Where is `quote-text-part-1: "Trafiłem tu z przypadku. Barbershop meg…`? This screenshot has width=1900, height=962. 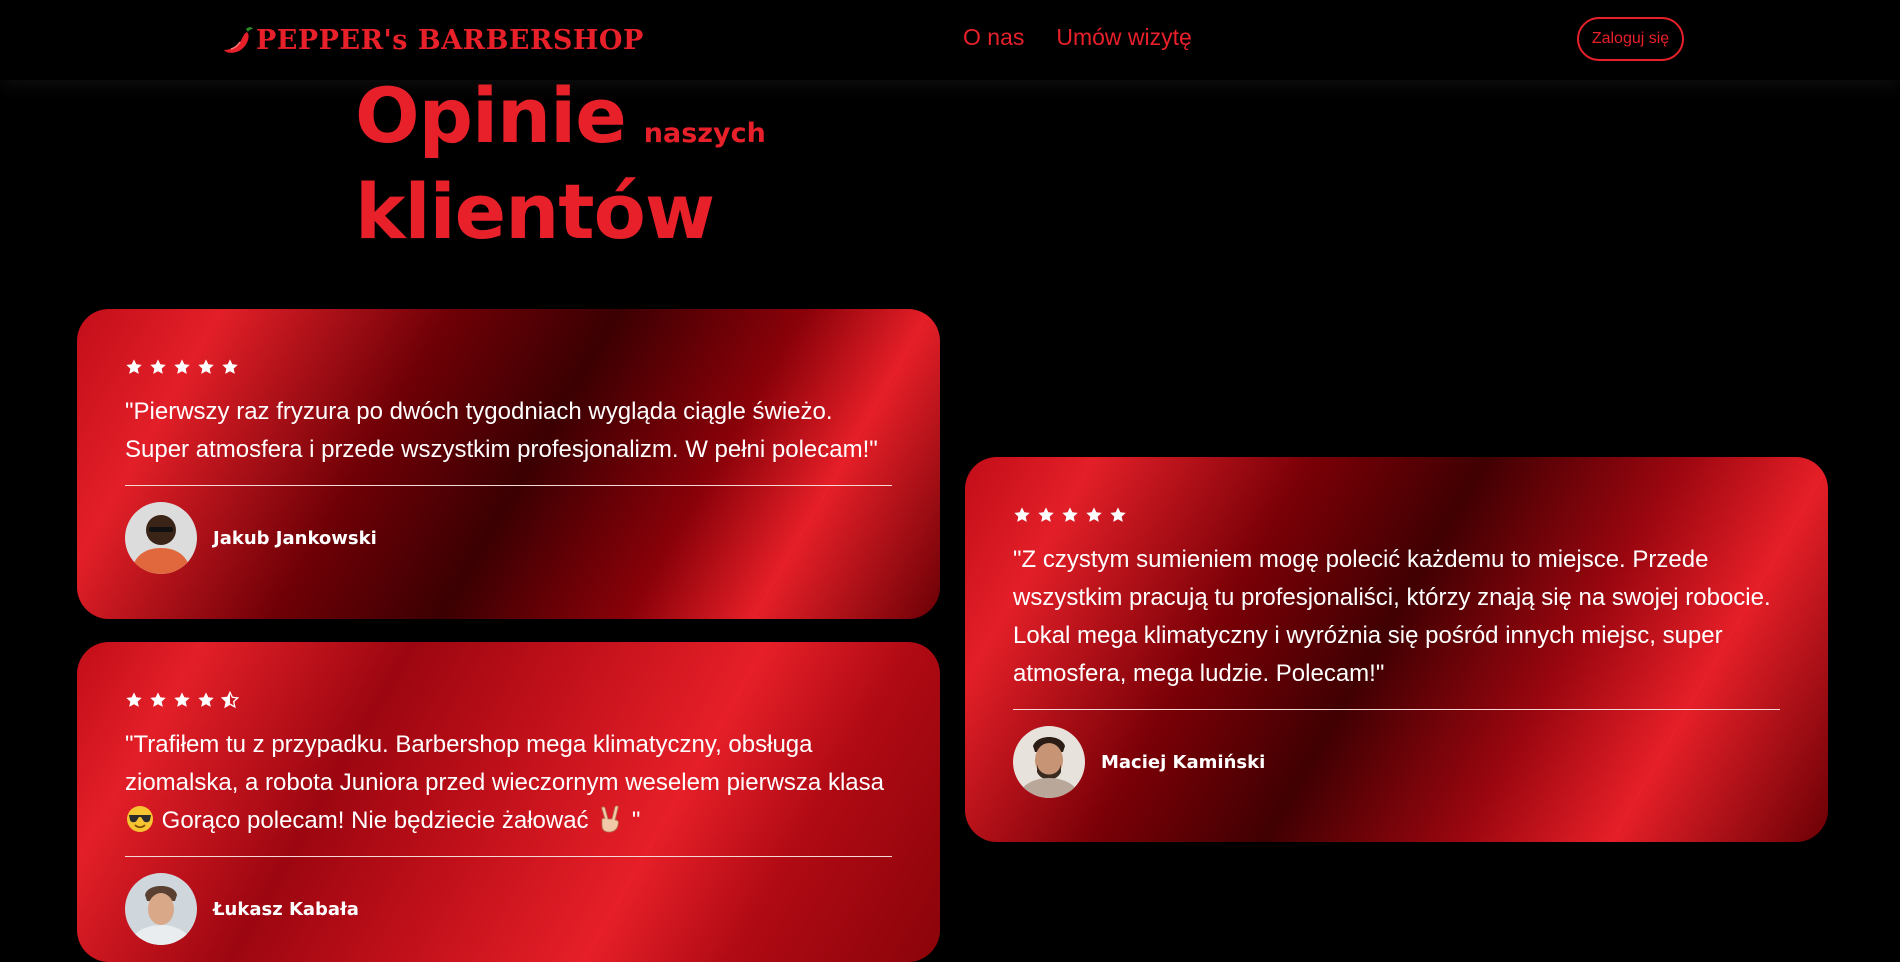 quote-text-part-1: "Trafiłem tu z przypadku. Barbershop meg… is located at coordinates (504, 763).